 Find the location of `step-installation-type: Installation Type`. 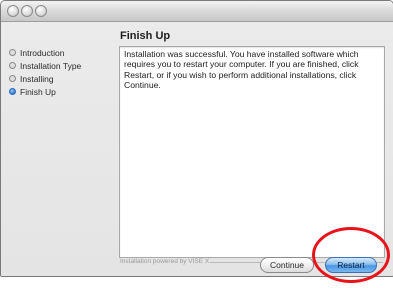

step-installation-type: Installation Type is located at coordinates (63, 65).